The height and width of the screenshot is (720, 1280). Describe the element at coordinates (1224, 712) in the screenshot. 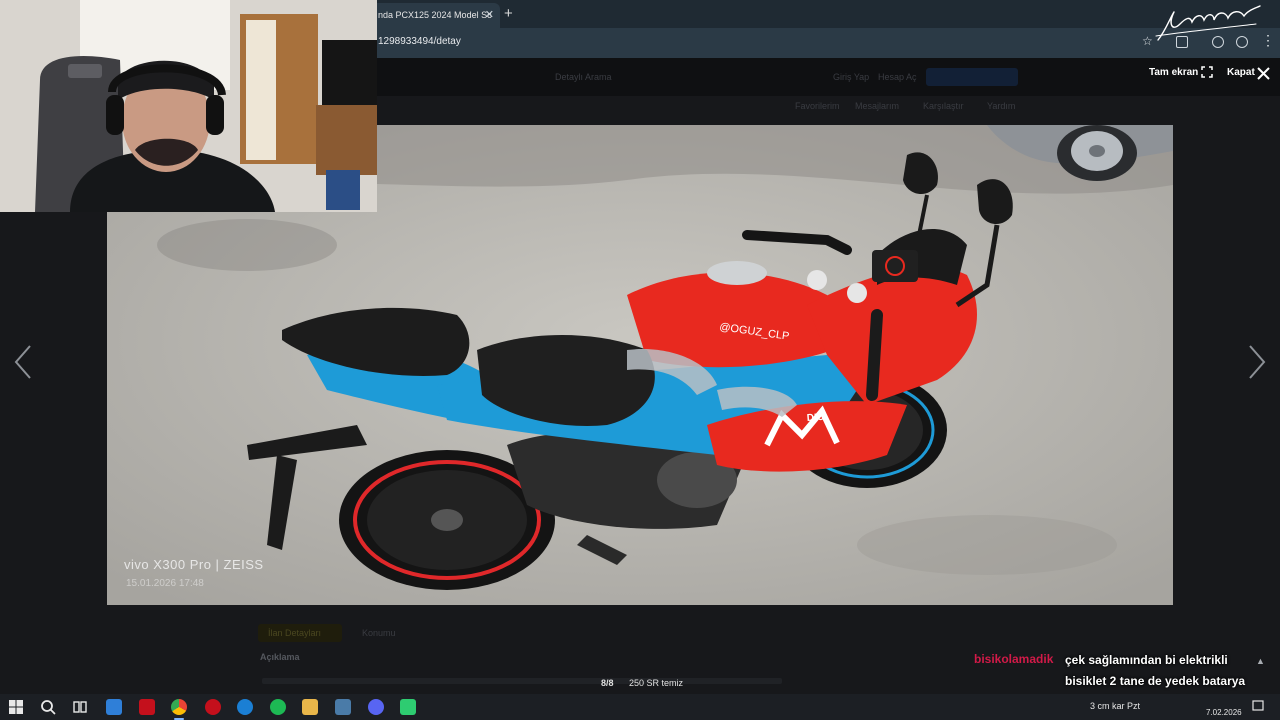

I see `taskbar-date: 7.02.2026` at that location.